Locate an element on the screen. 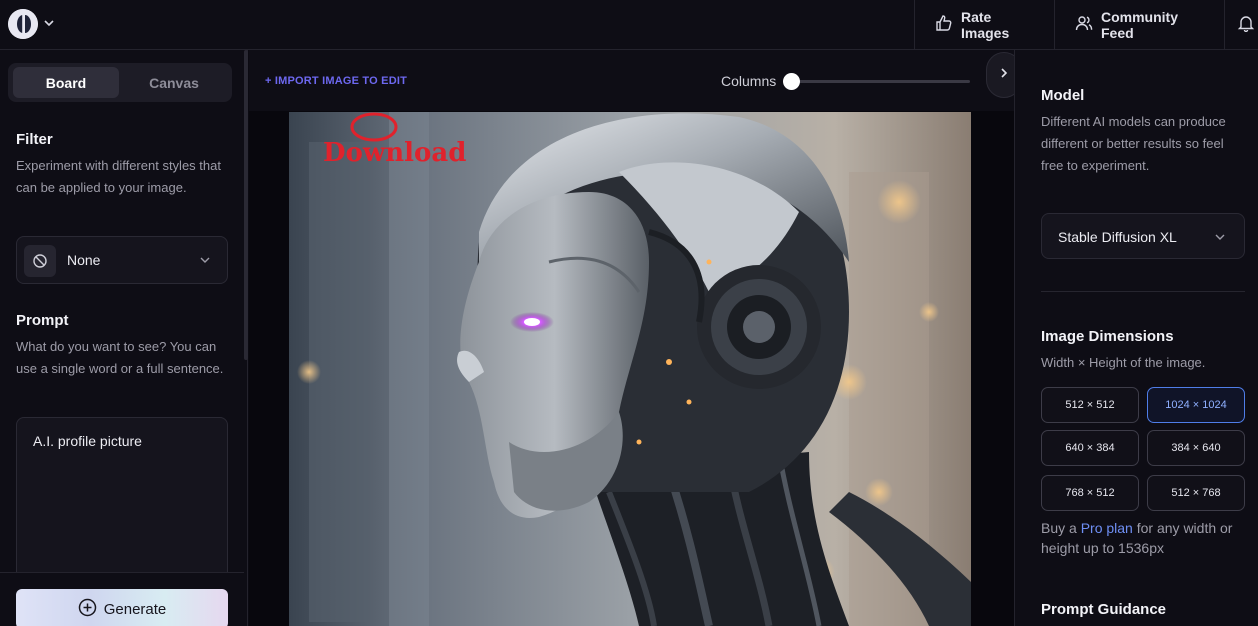  dimension-option: 768 × 512 is located at coordinates (1090, 493).